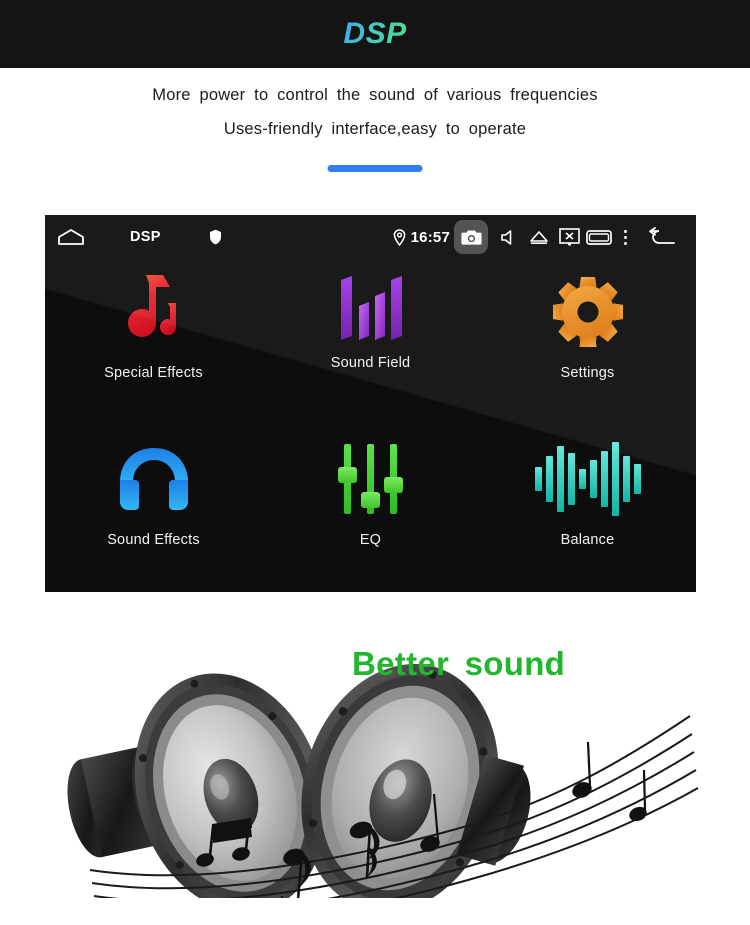 Image resolution: width=750 pixels, height=925 pixels. What do you see at coordinates (375, 129) in the screenshot?
I see `subtitle-line-2: Uses-friendly interface,easy to operate` at bounding box center [375, 129].